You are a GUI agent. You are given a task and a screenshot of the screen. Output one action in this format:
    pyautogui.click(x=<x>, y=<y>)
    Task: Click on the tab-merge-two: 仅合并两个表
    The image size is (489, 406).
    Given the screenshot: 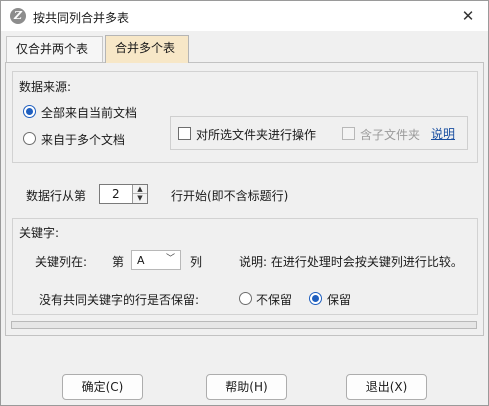 What is the action you would take?
    pyautogui.click(x=54, y=49)
    